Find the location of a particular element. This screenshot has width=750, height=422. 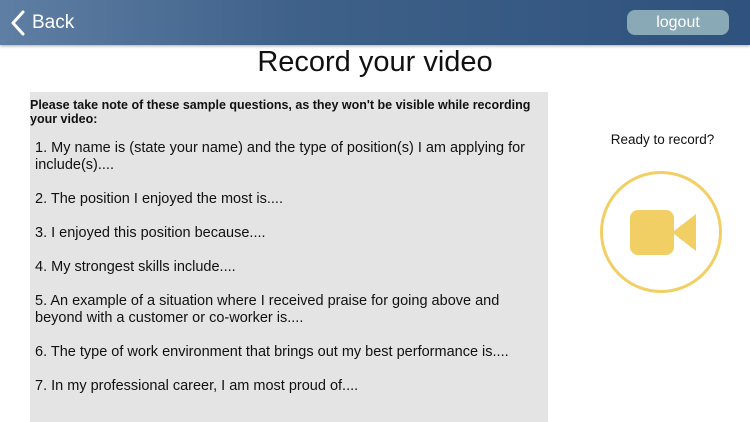

record-video-button is located at coordinates (661, 232).